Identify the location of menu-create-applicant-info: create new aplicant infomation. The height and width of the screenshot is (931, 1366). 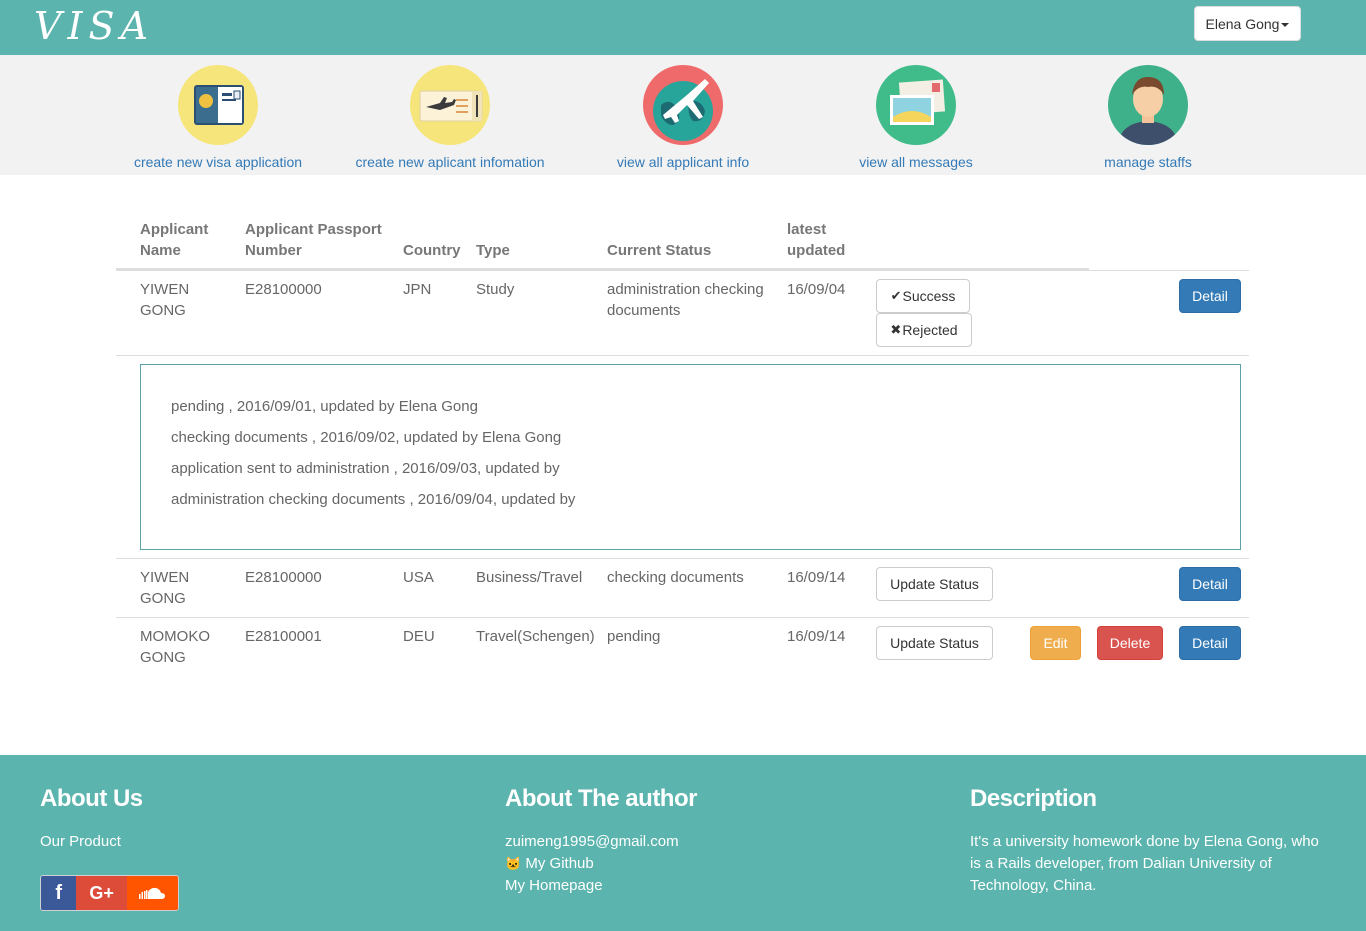
(450, 115).